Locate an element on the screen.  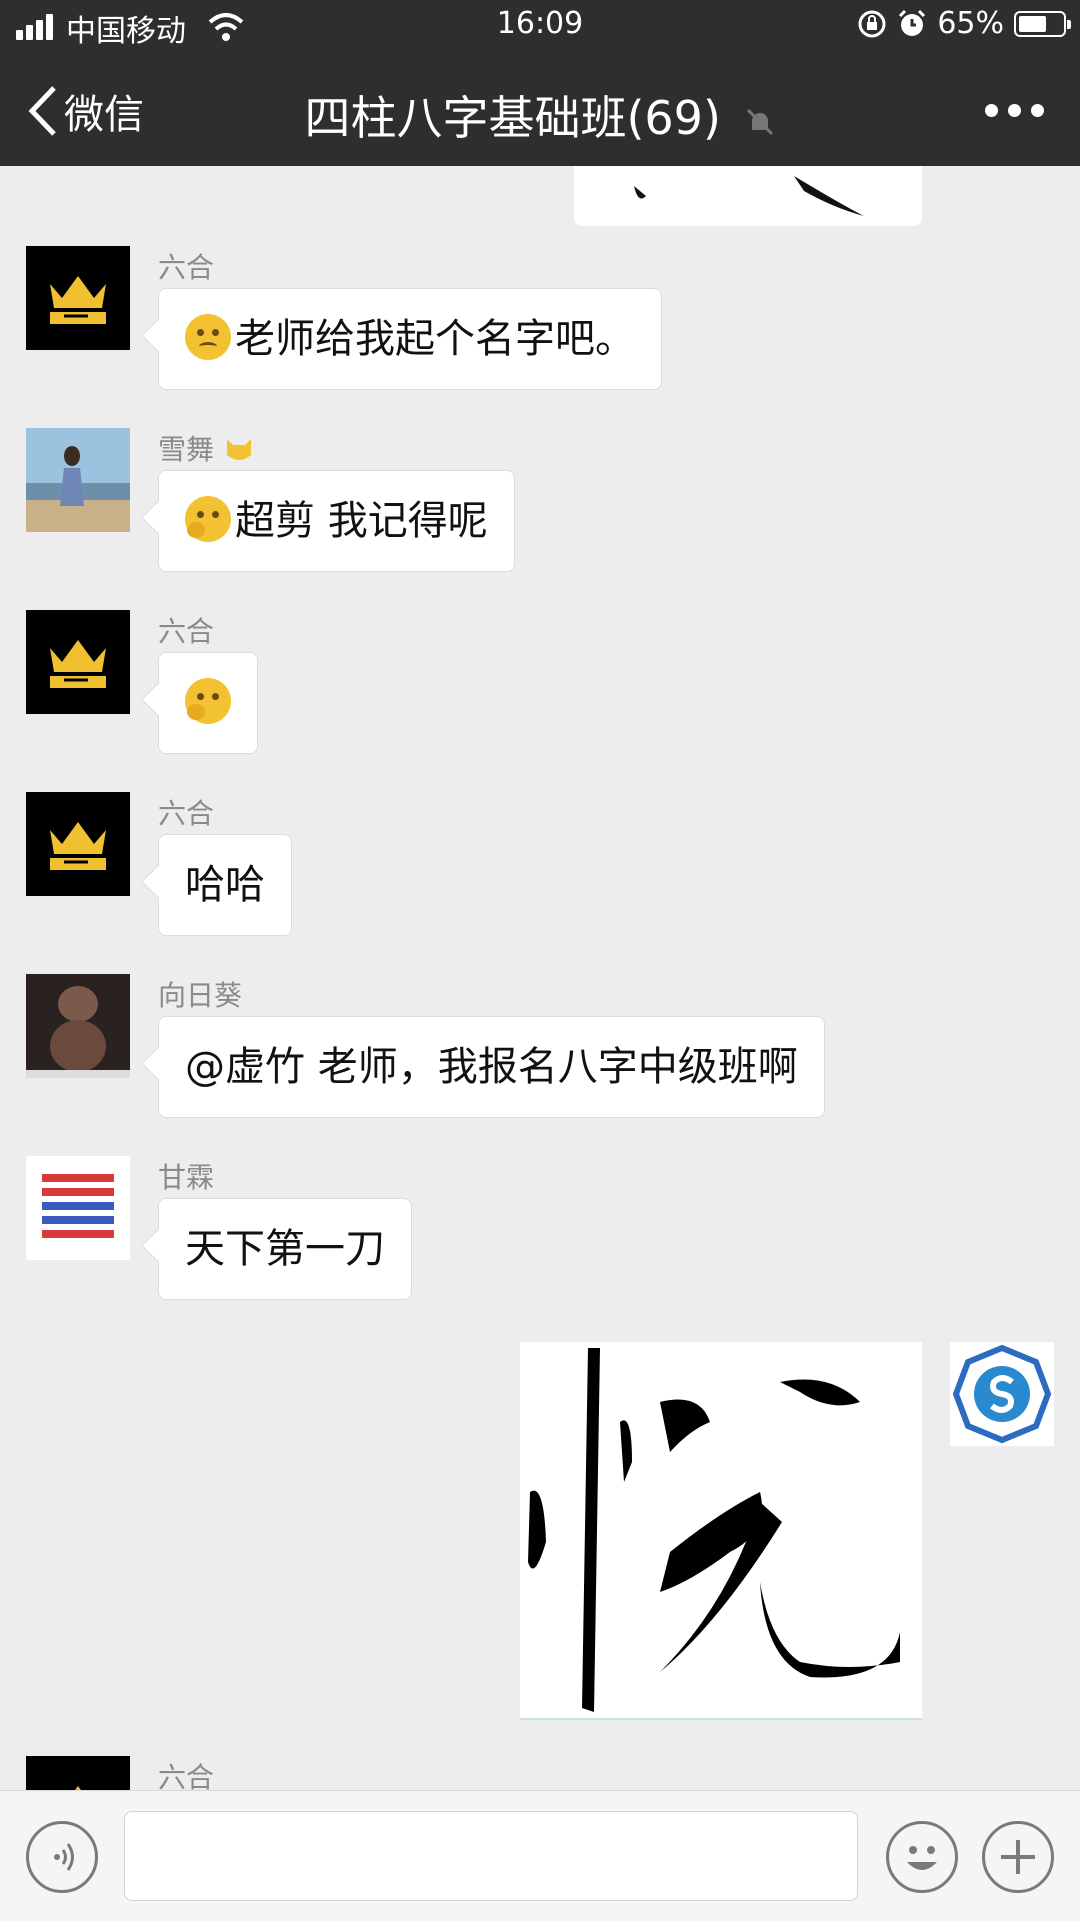
more-button is located at coordinates (1014, 110).